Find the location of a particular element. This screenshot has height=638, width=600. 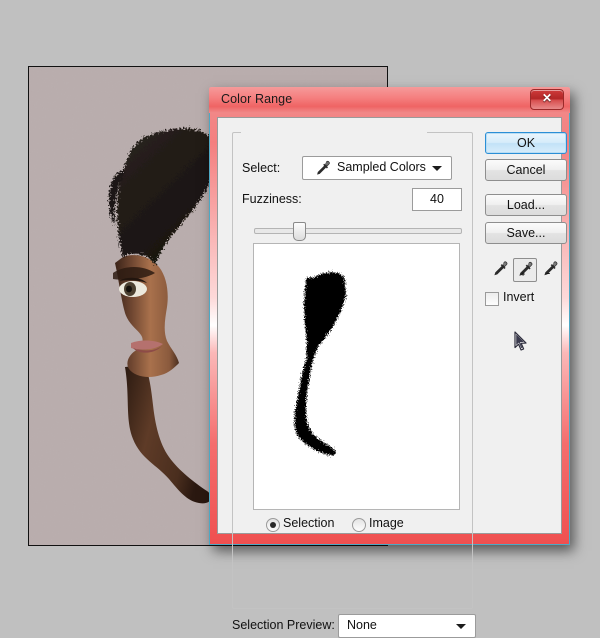

selection-preview-value: None is located at coordinates (362, 625).